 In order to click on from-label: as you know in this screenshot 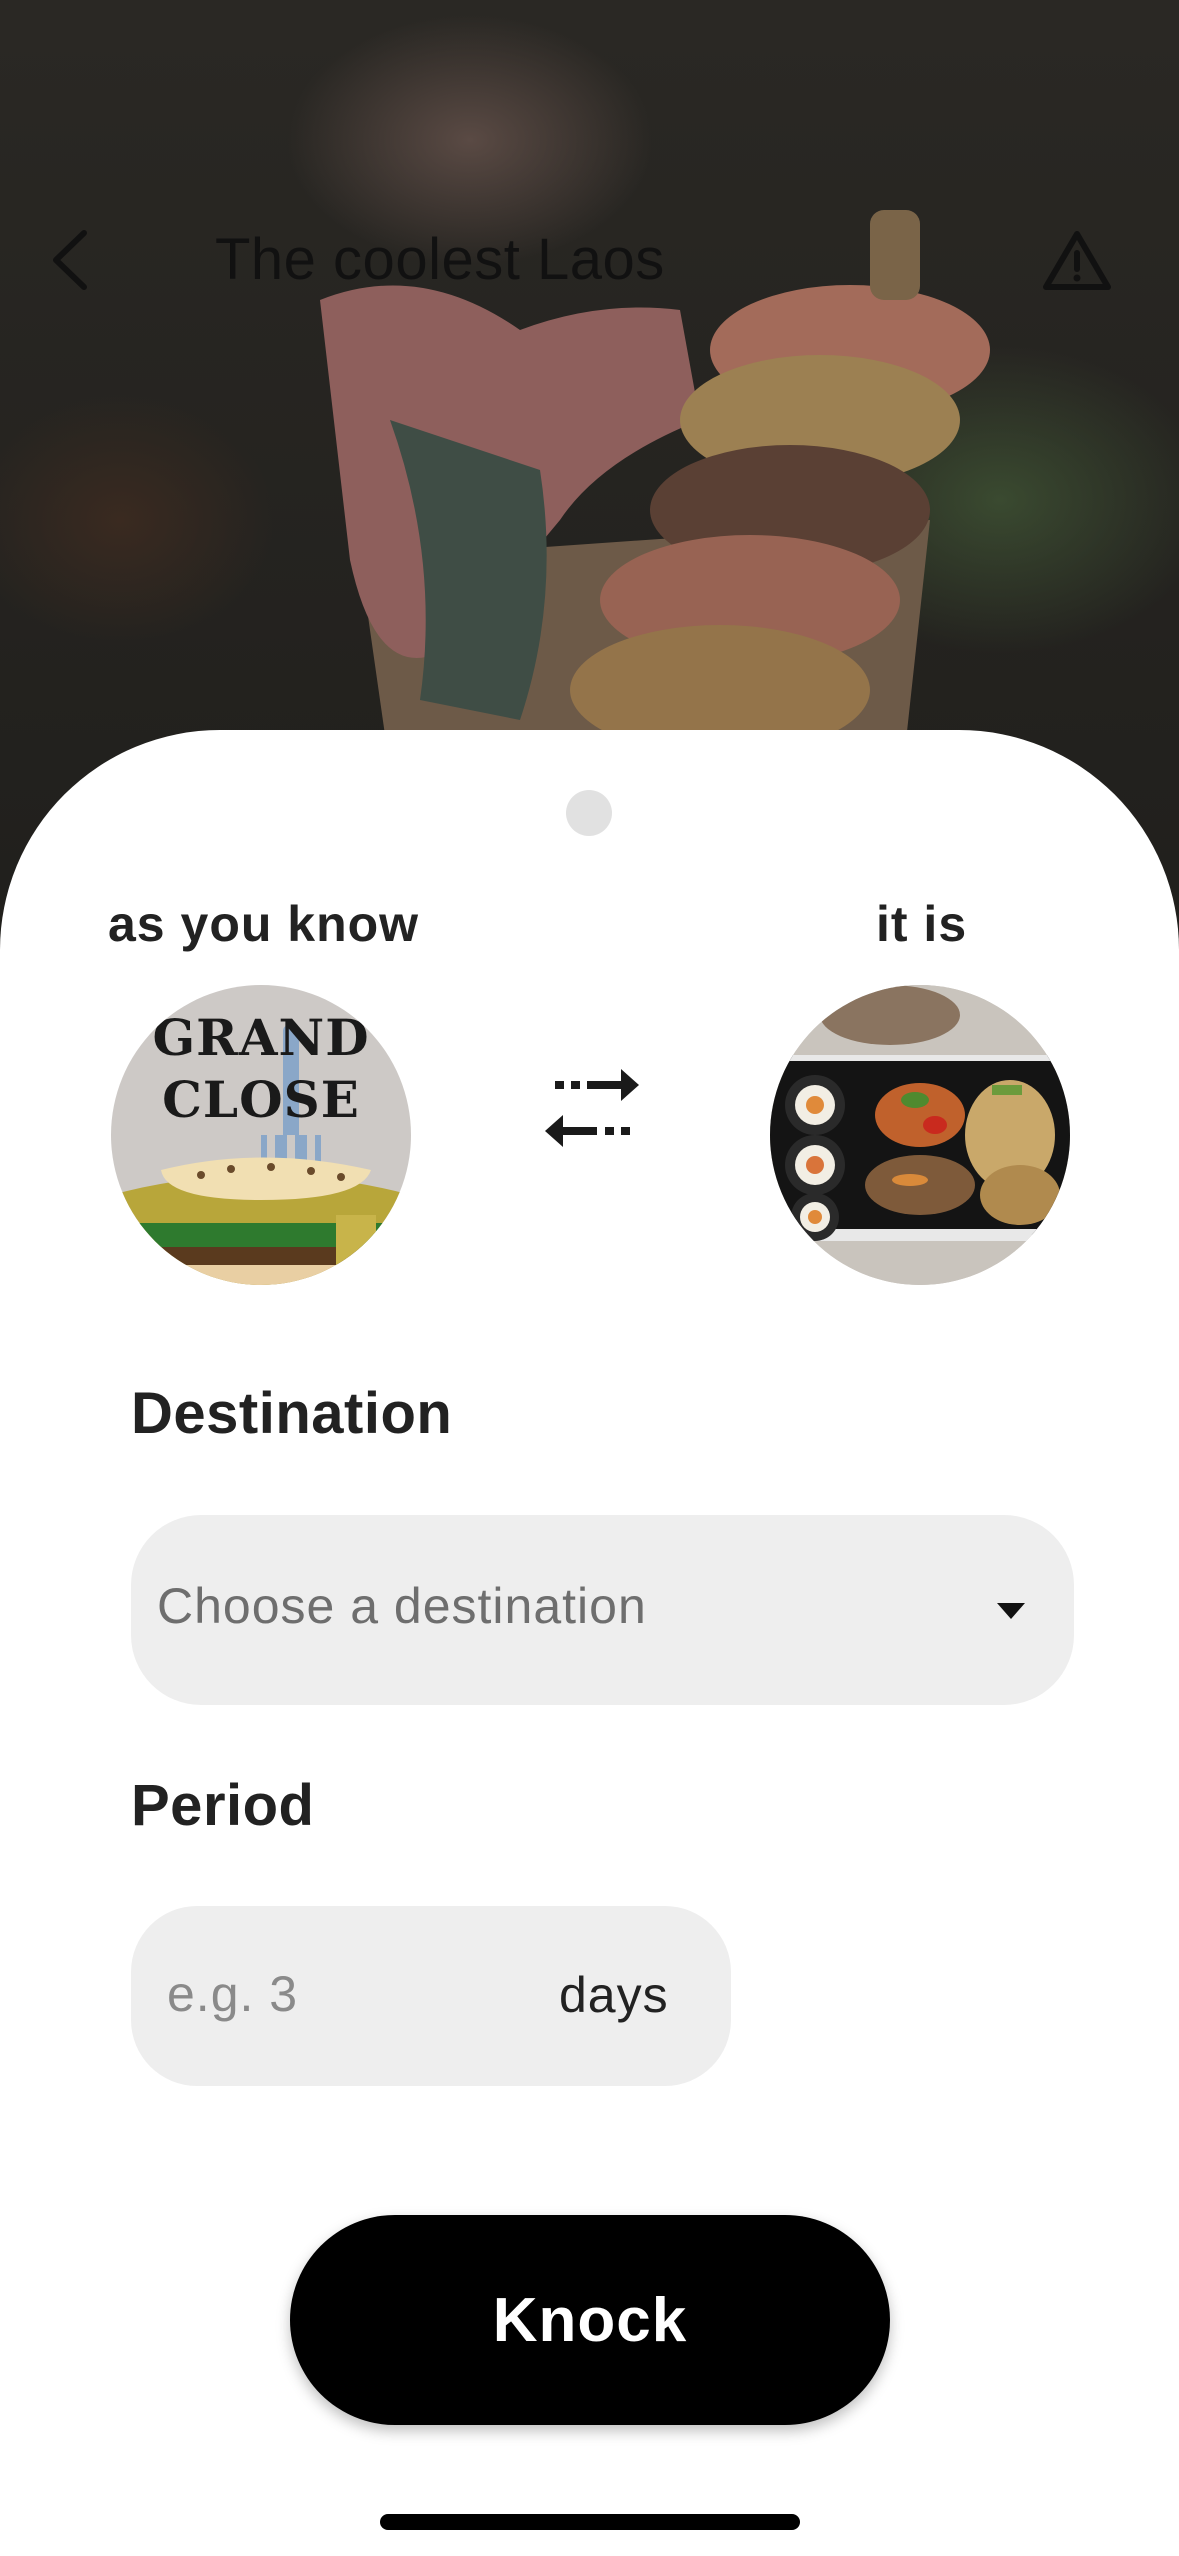, I will do `click(264, 924)`.